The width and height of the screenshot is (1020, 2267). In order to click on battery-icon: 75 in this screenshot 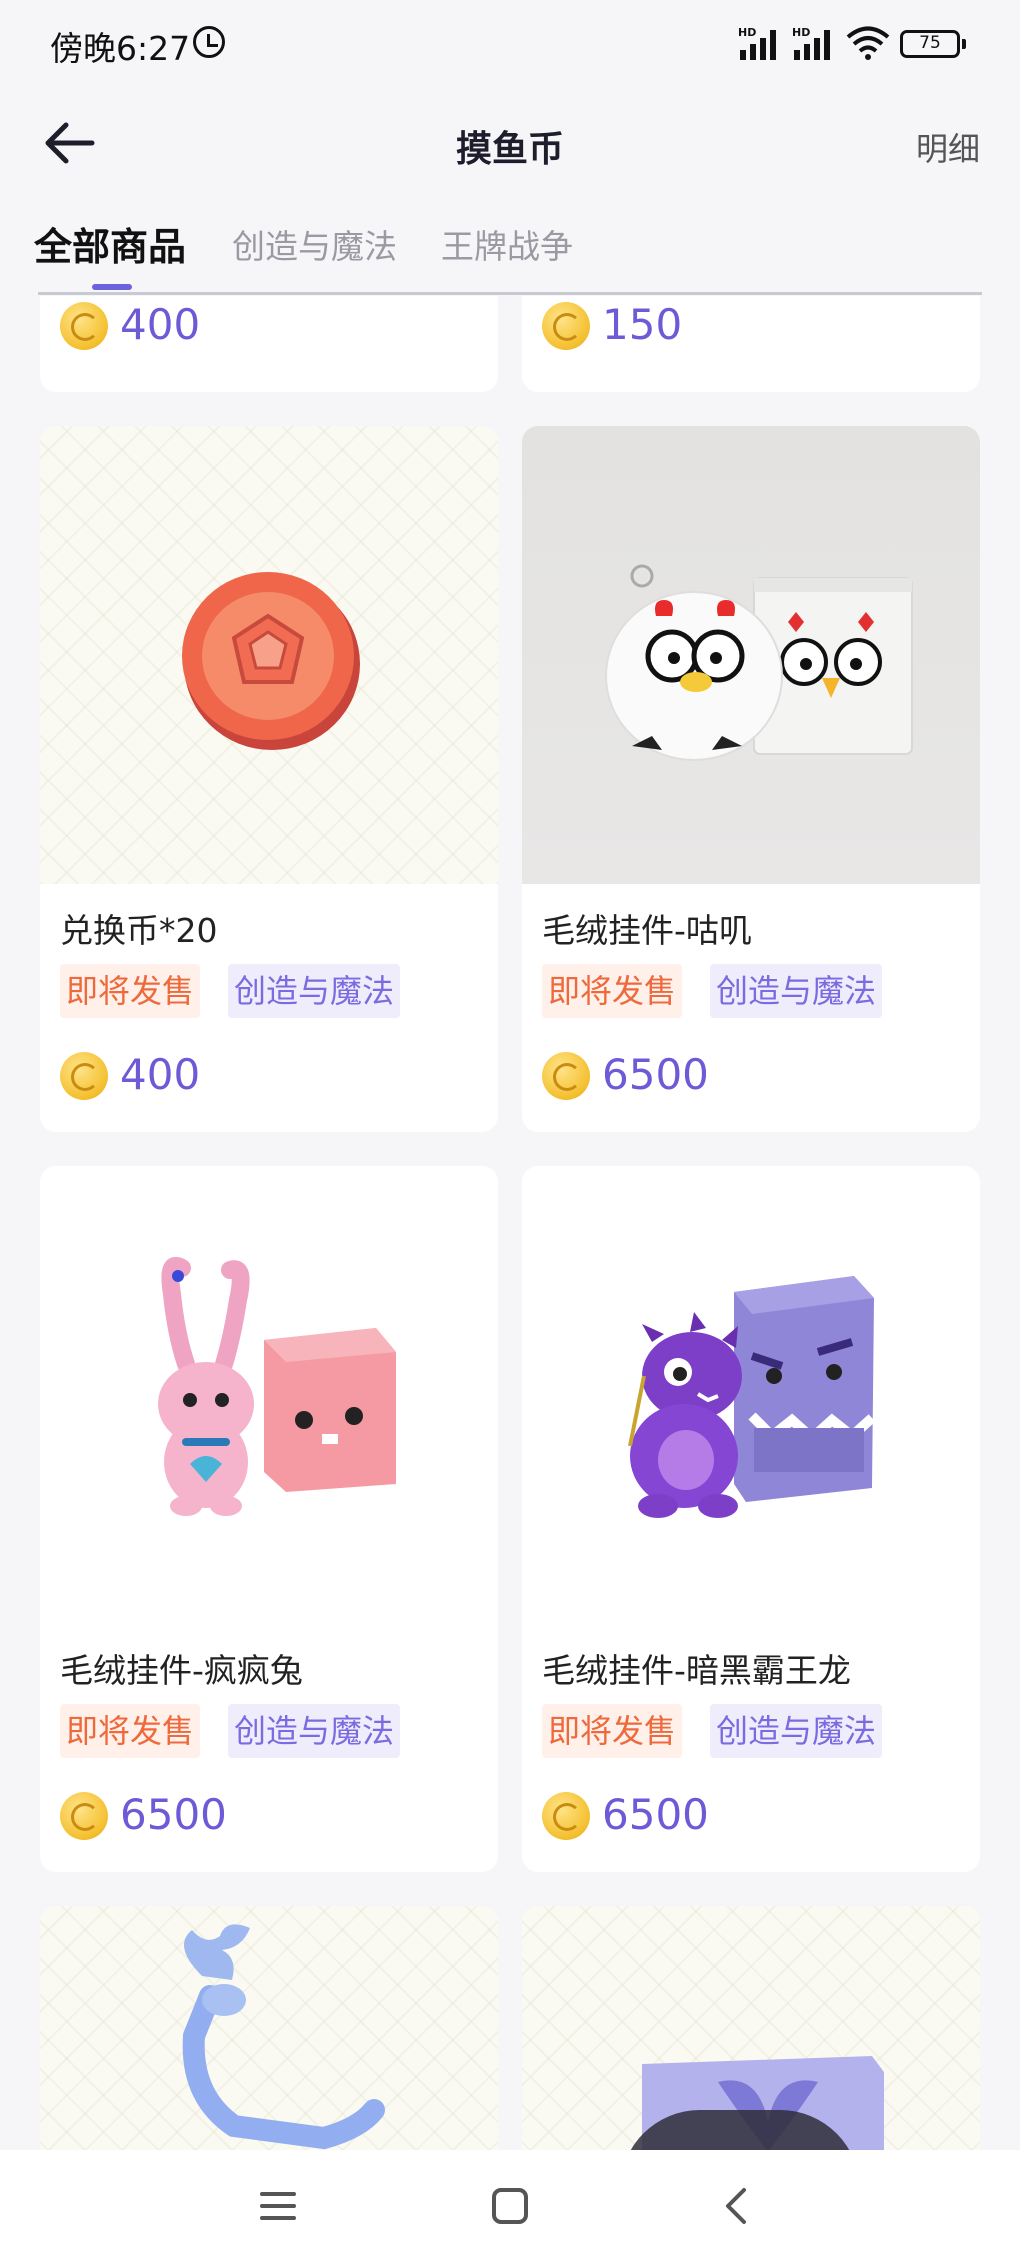, I will do `click(933, 44)`.